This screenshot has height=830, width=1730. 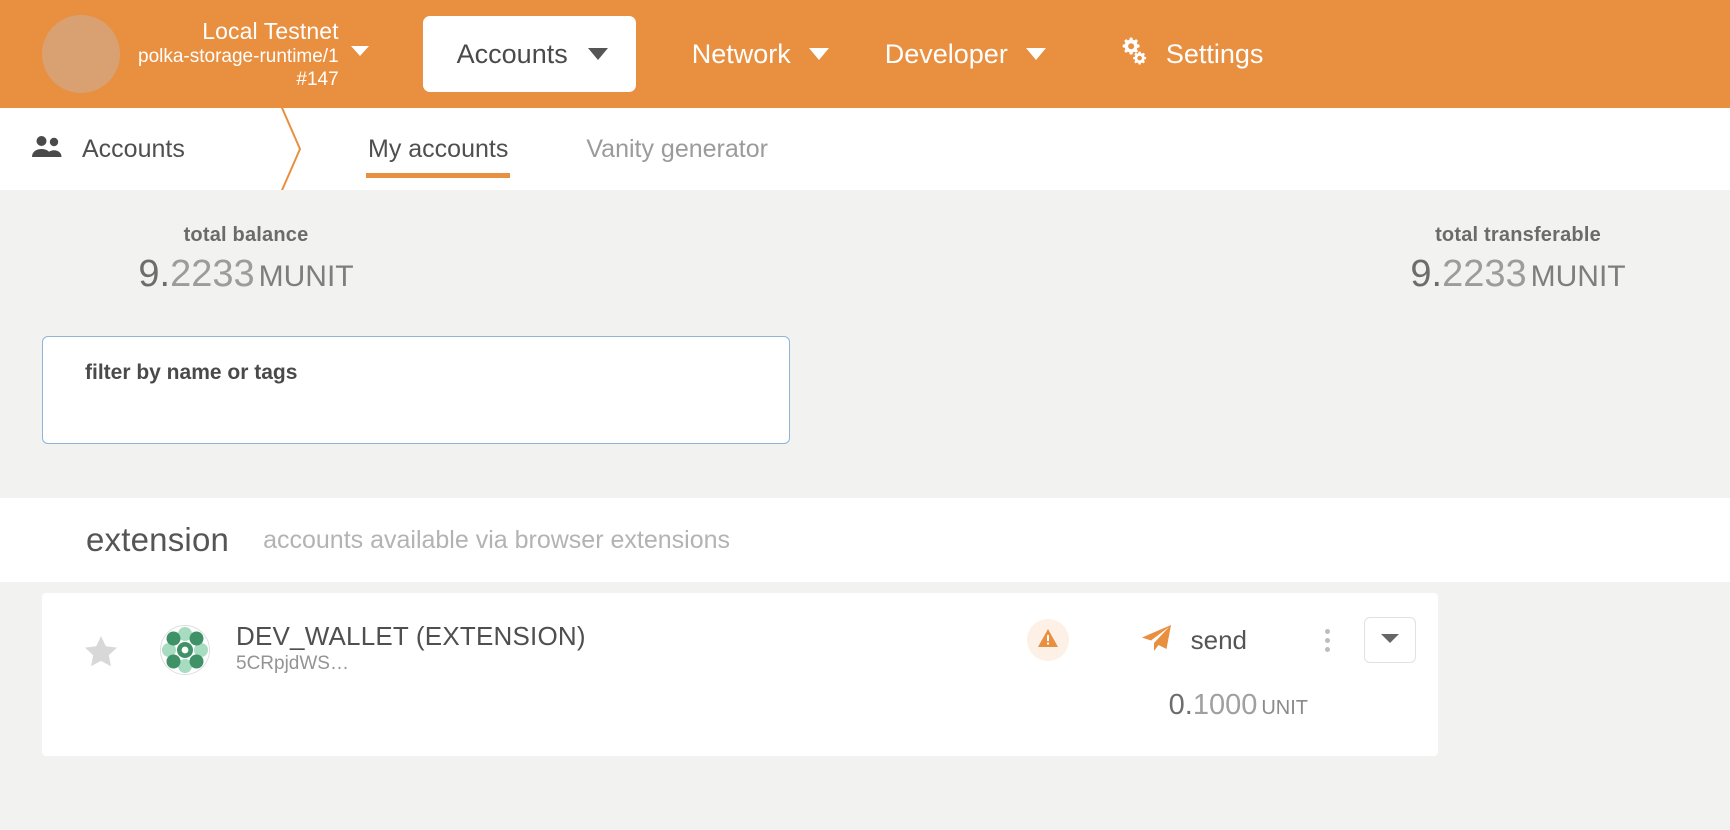 I want to click on tab-vanity-generator-label: Vanity generator, so click(x=677, y=148).